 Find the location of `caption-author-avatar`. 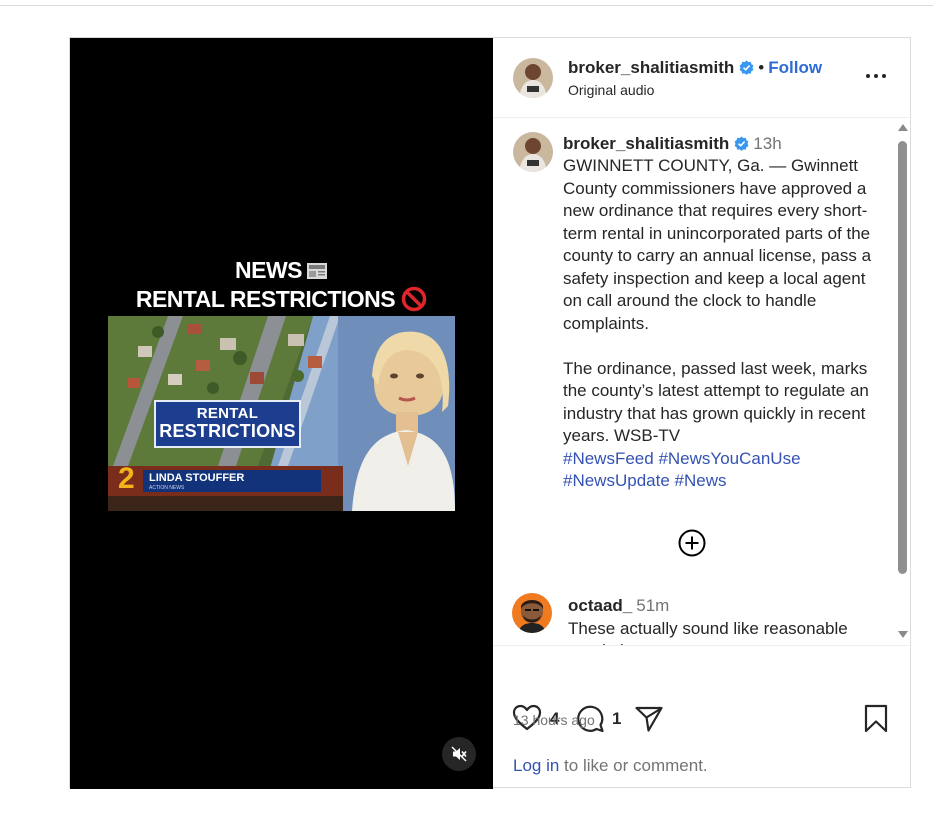

caption-author-avatar is located at coordinates (533, 152).